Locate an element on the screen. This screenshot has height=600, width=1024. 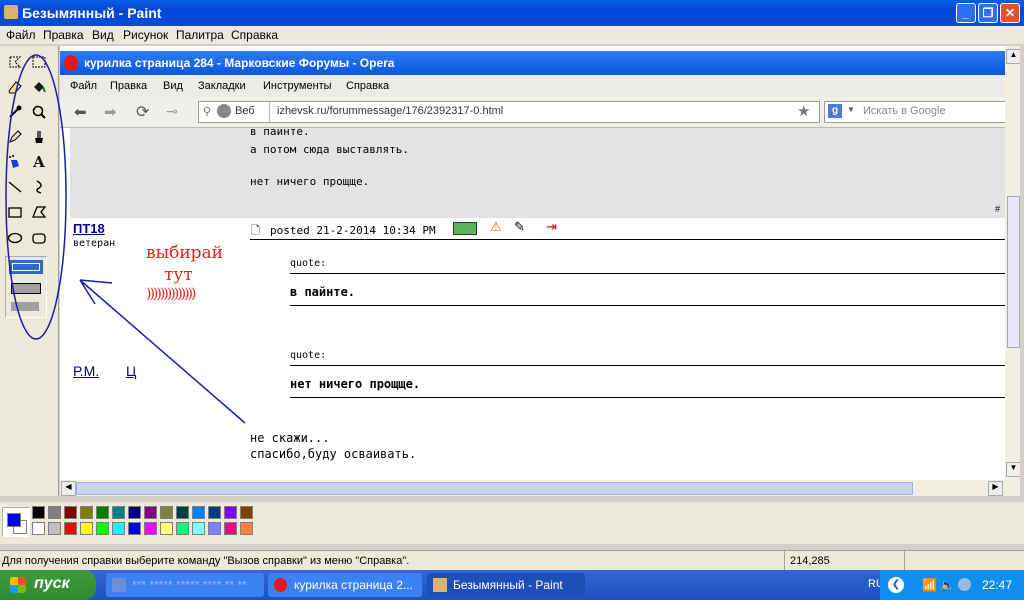
annotation-ellipse is located at coordinates (36, 197).